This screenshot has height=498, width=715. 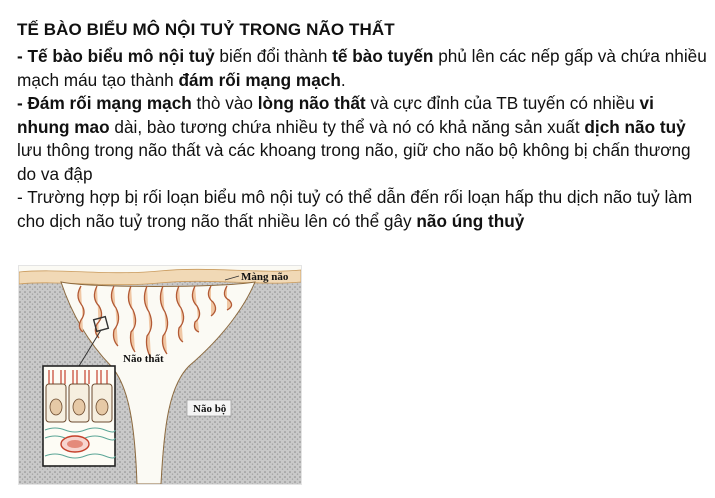 I want to click on bold-text-run: lòng não thất, so click(x=311, y=103).